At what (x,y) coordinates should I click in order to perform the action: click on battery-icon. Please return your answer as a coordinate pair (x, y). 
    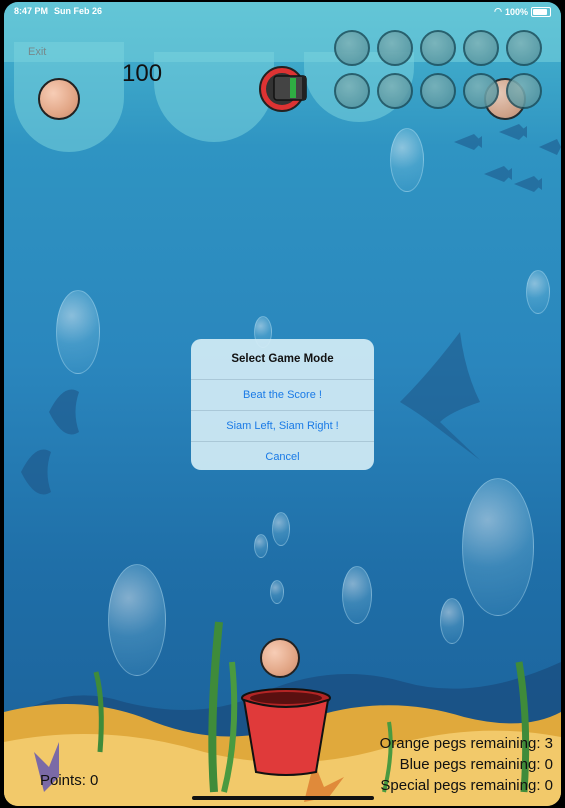
    Looking at the image, I should click on (541, 11).